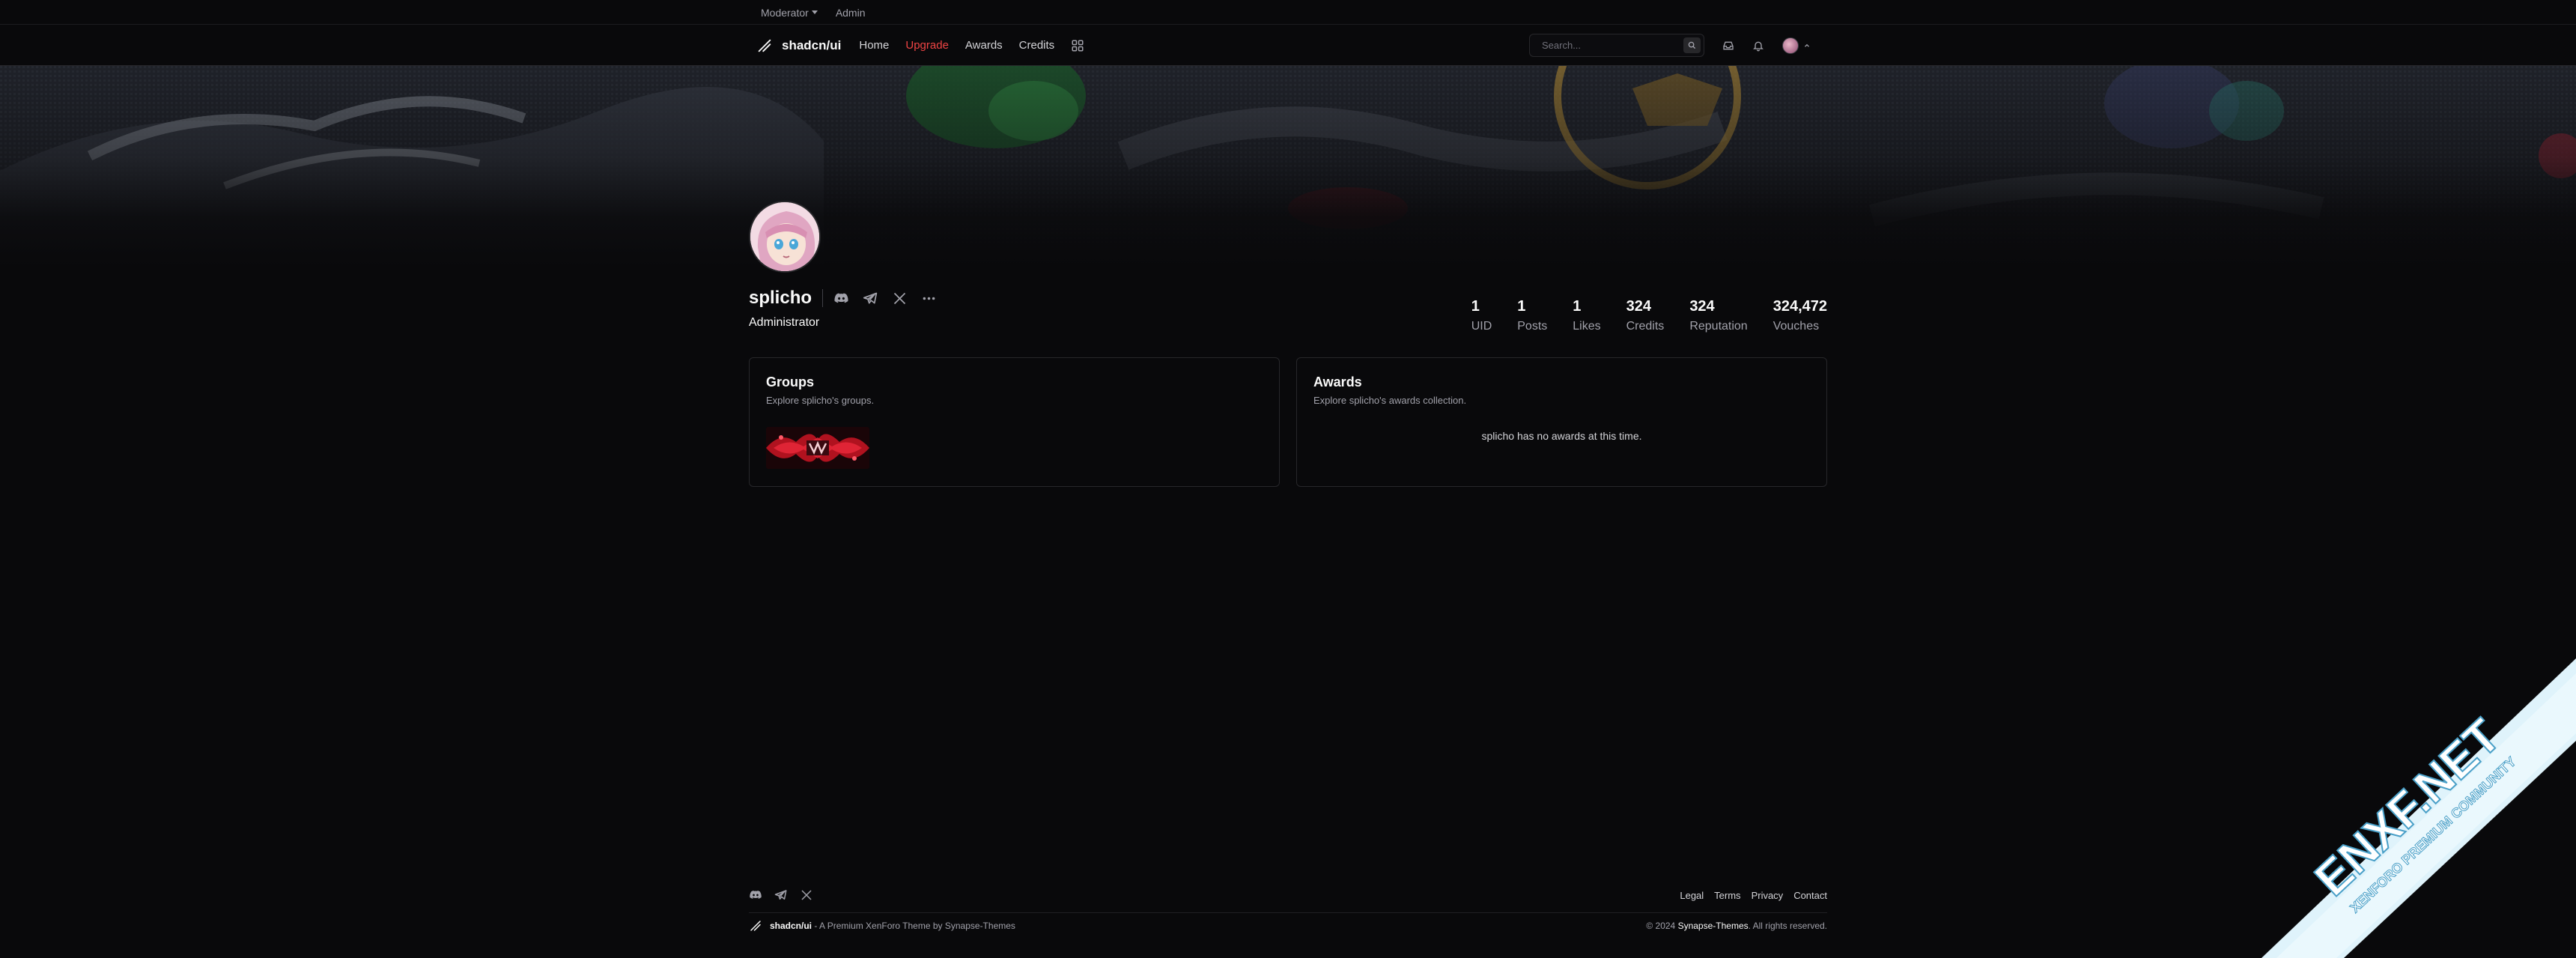  I want to click on footer-link-terms: Terms, so click(1727, 895).